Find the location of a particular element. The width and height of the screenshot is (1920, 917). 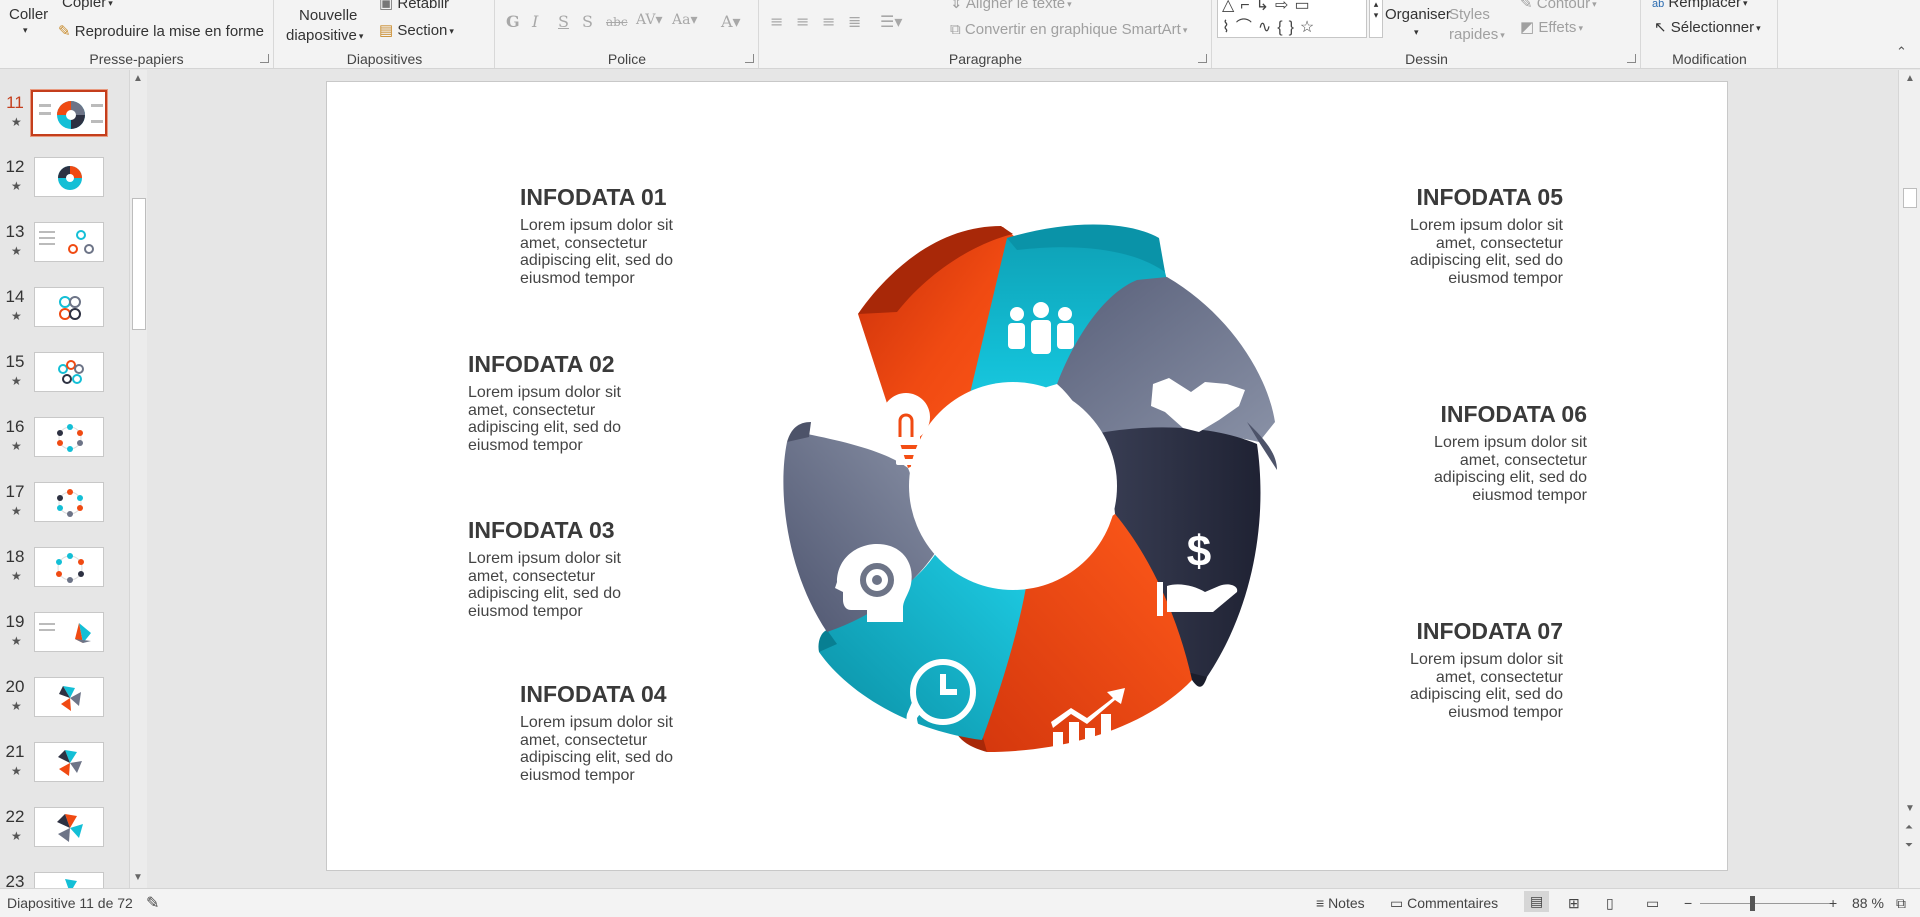

editing-group-label: Modification is located at coordinates (1709, 59).